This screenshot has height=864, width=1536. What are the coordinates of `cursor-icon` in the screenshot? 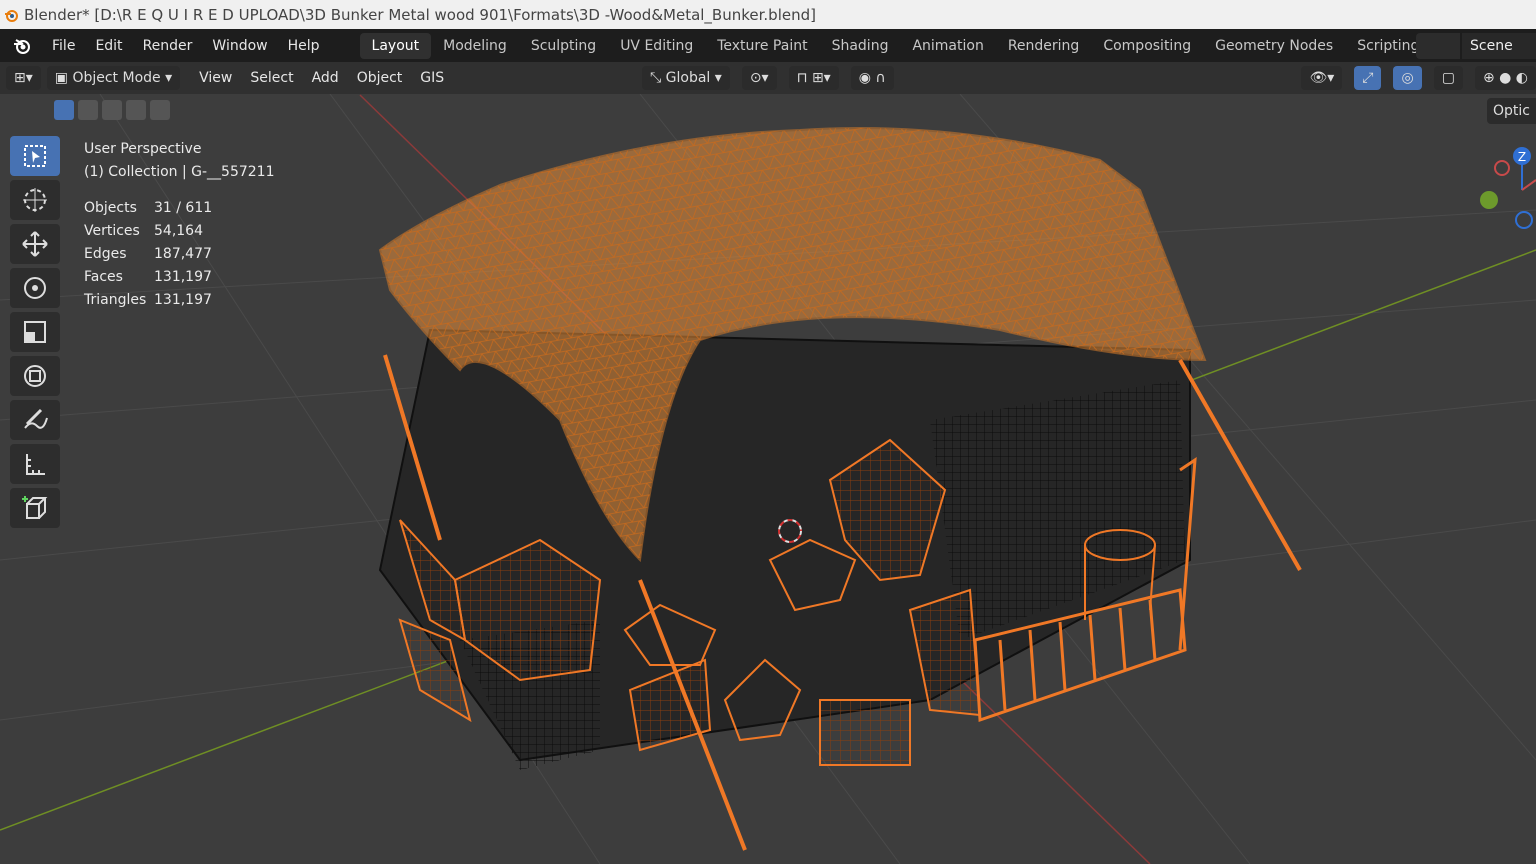 It's located at (35, 200).